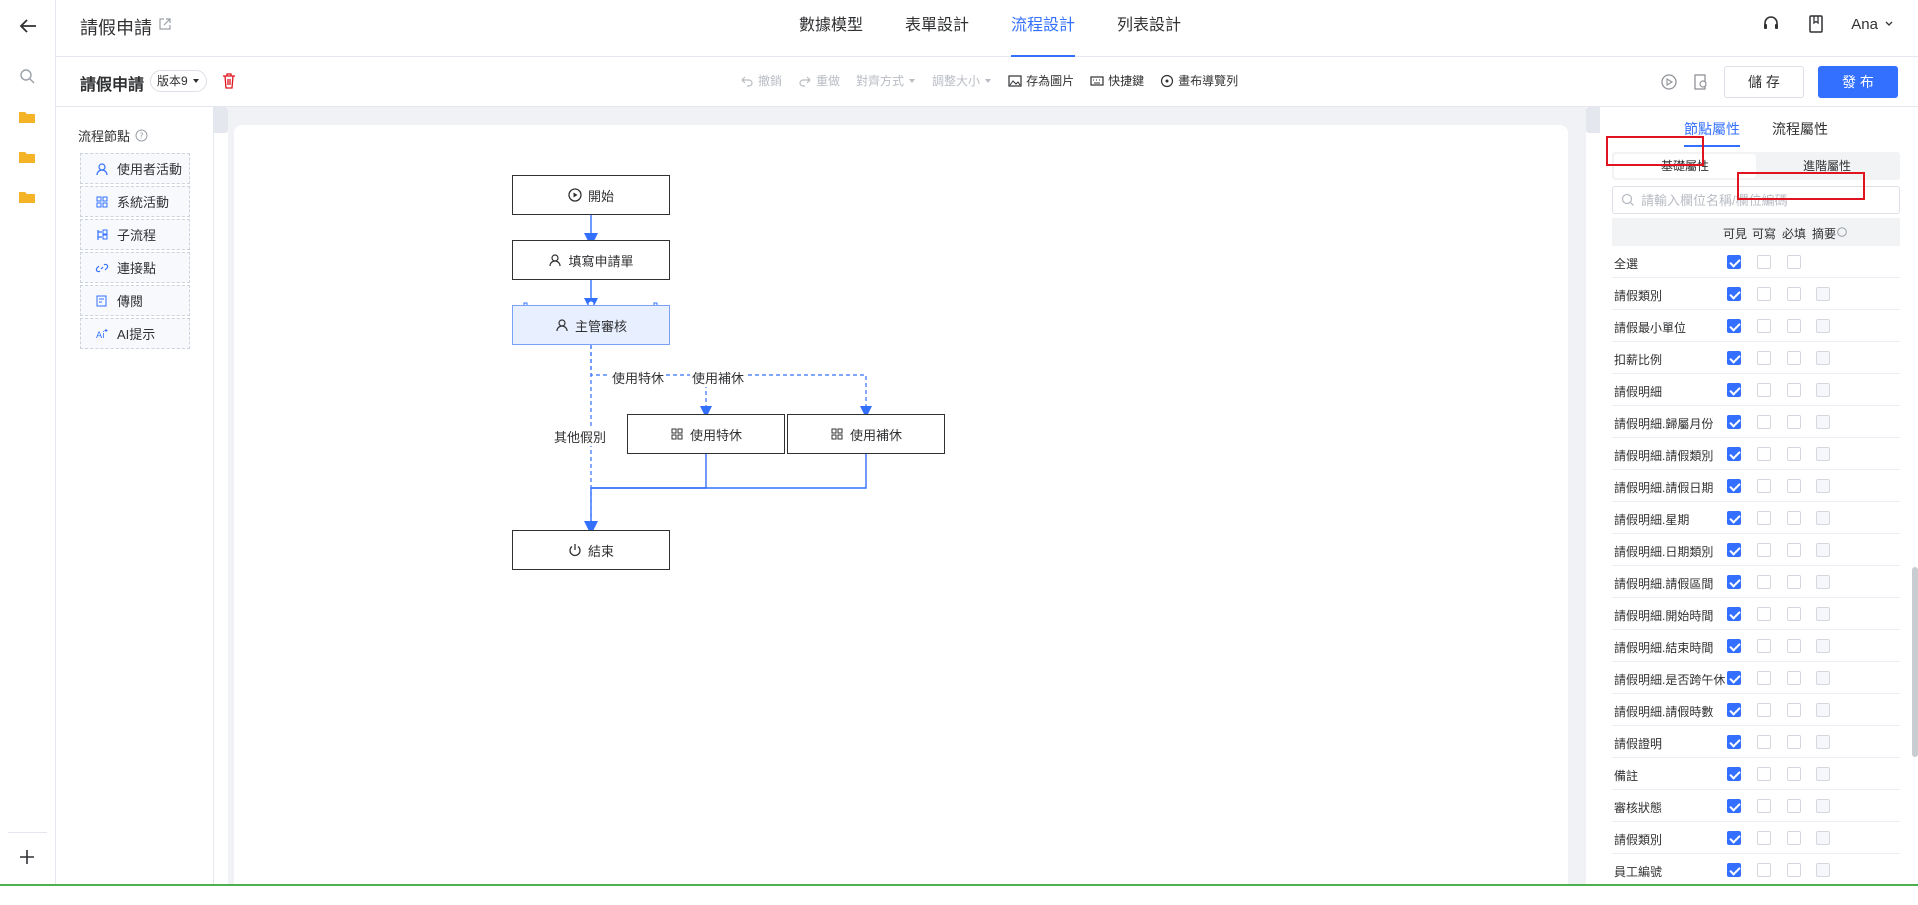 The image size is (1918, 905). I want to click on help-icon: ?, so click(141, 135).